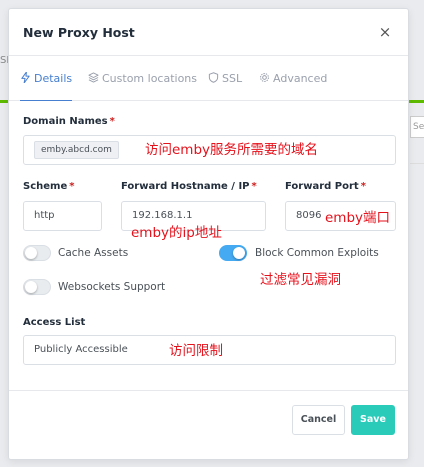 The height and width of the screenshot is (467, 424). What do you see at coordinates (65, 121) in the screenshot?
I see `domain-names-label-text: Domain Names` at bounding box center [65, 121].